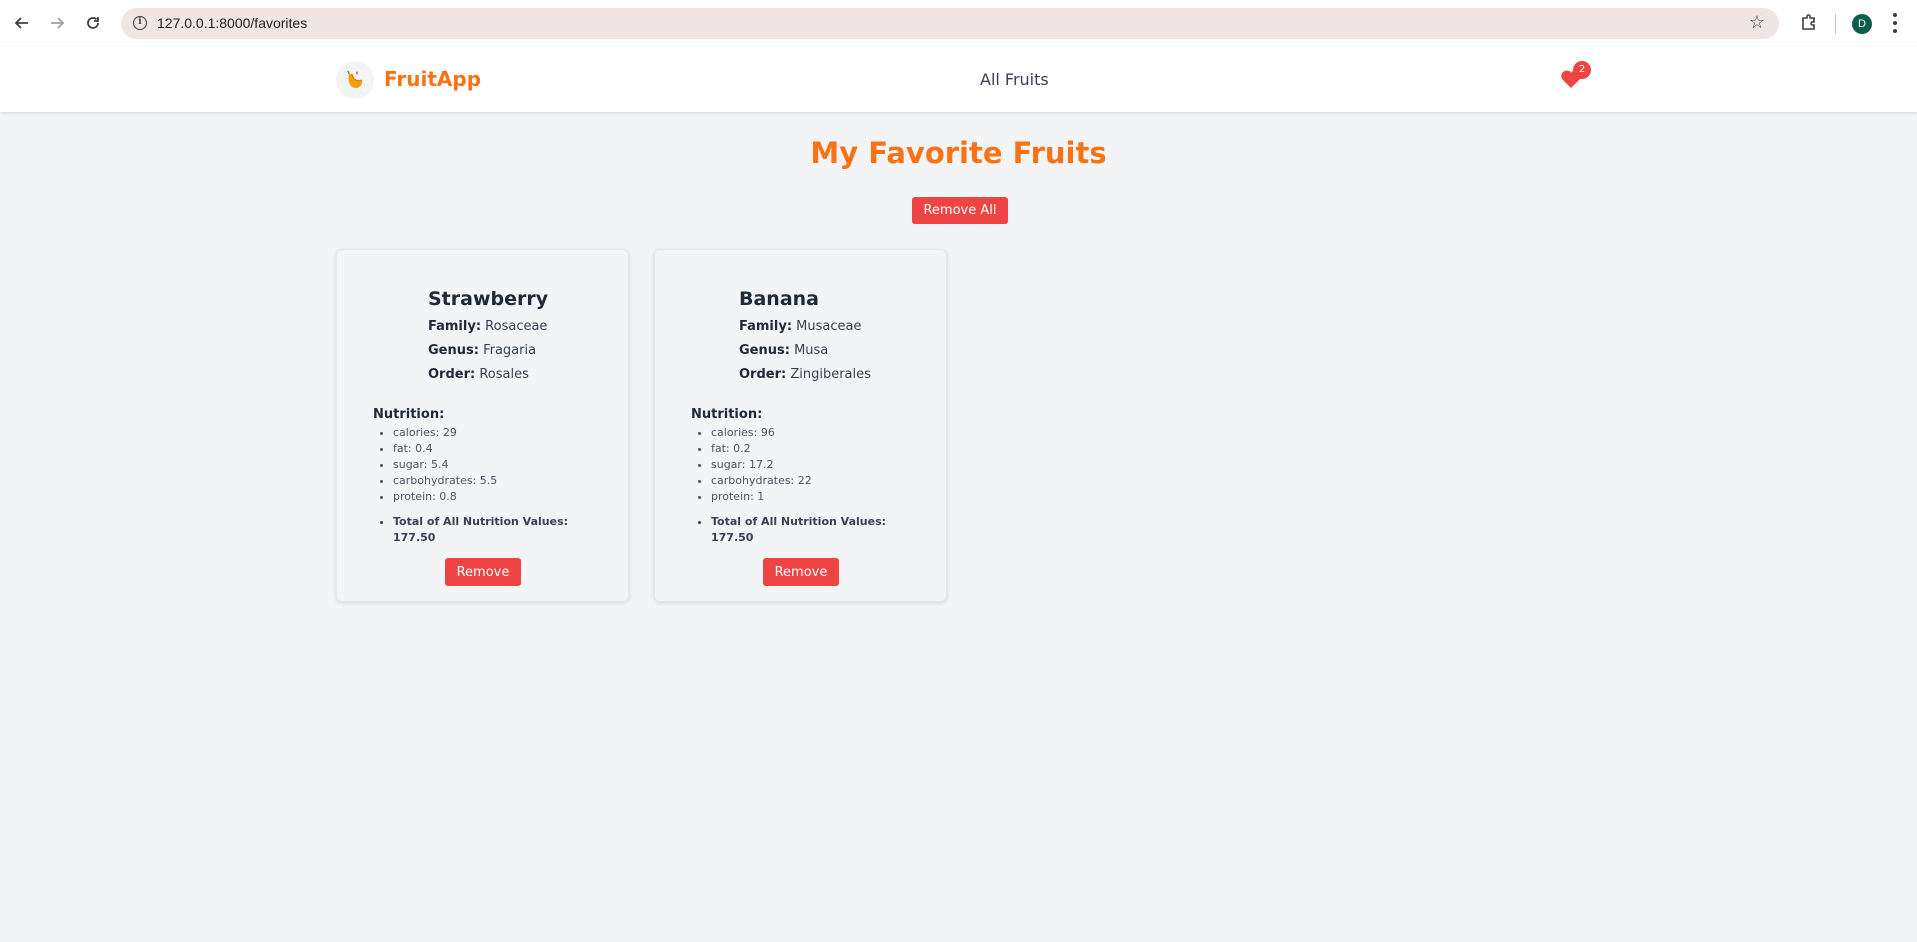 The image size is (1917, 942). Describe the element at coordinates (958, 153) in the screenshot. I see `page-title: My Favorite Fruits` at that location.